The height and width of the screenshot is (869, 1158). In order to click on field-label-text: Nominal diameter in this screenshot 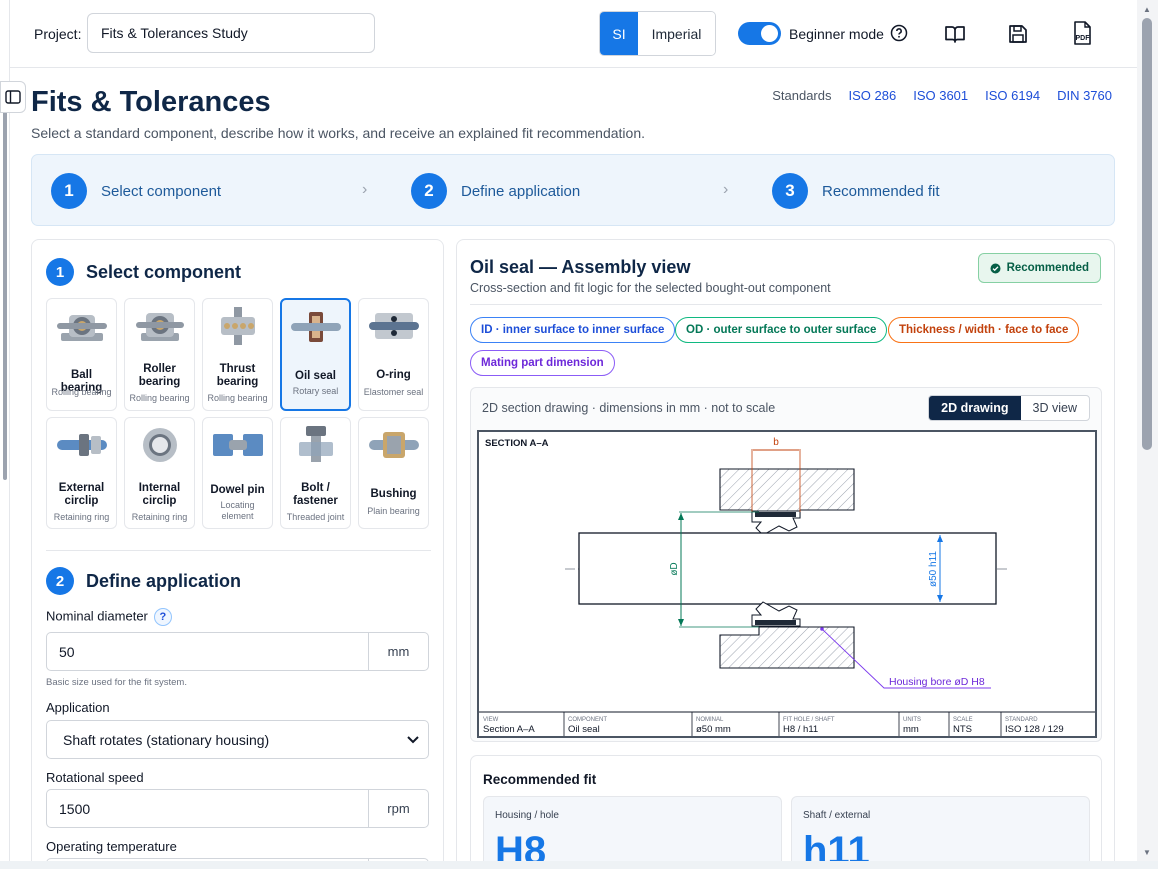, I will do `click(97, 616)`.